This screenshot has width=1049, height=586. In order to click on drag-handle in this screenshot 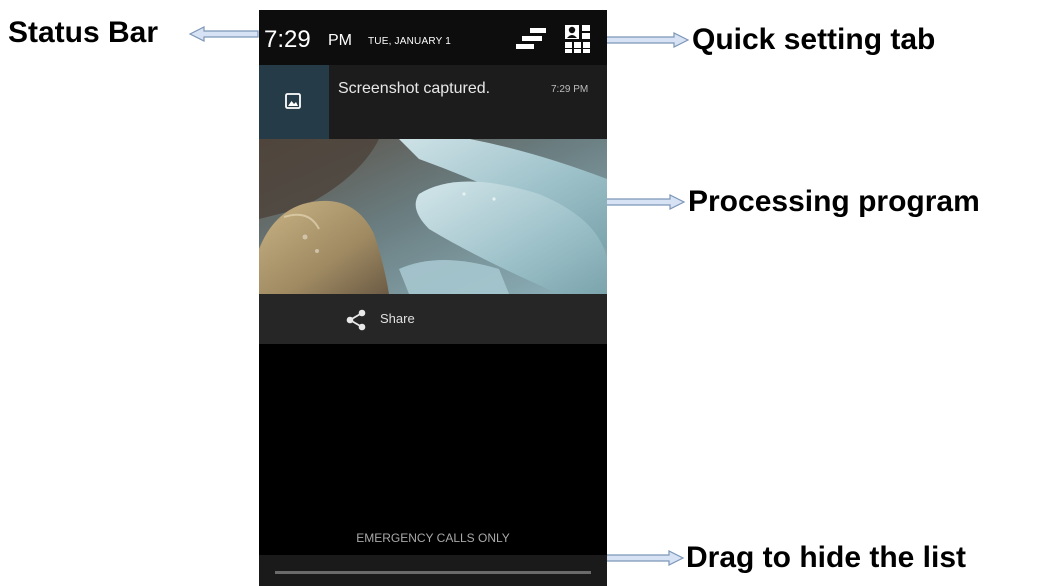, I will do `click(433, 570)`.